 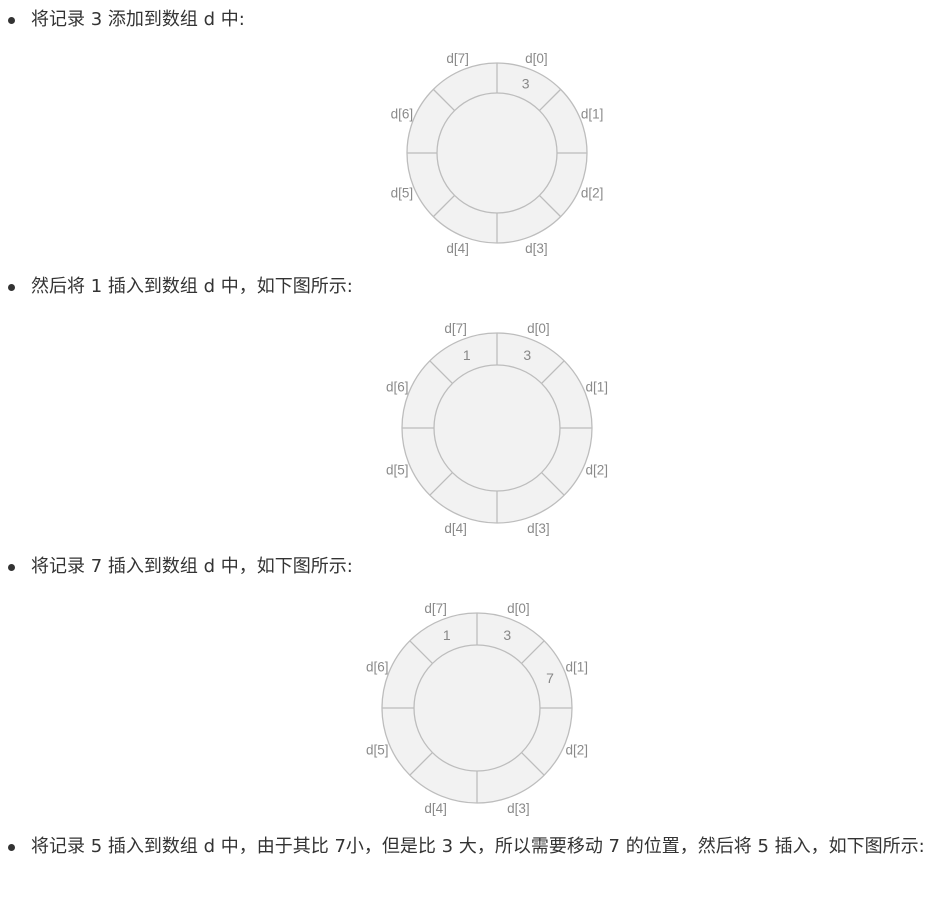 What do you see at coordinates (377, 667) in the screenshot?
I see `slot-label-d6: d[6]` at bounding box center [377, 667].